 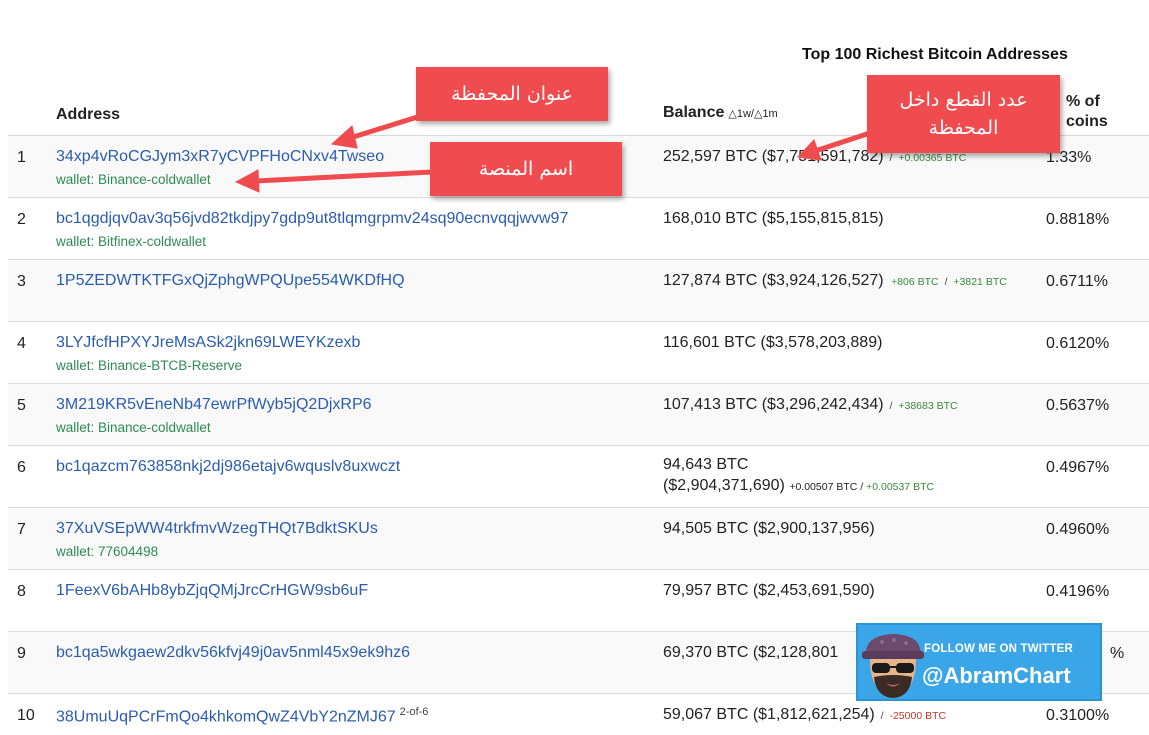 I want to click on pct-coins: 0.4196%, so click(x=1078, y=591).